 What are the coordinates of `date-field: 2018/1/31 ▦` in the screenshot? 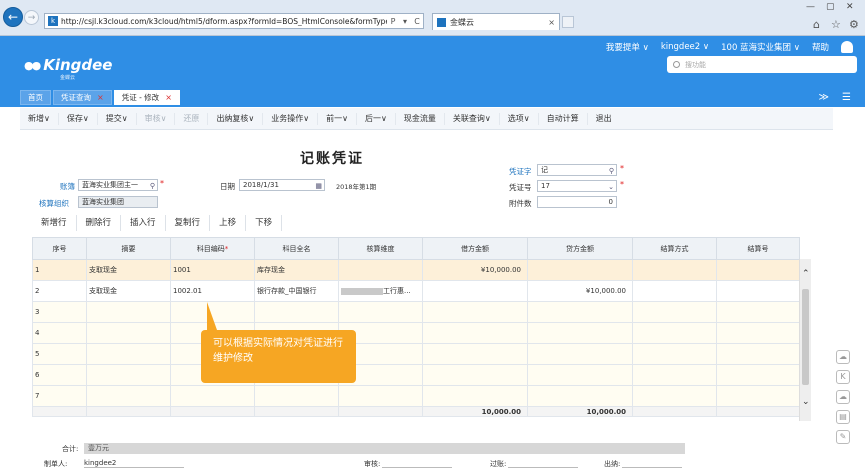 It's located at (282, 185).